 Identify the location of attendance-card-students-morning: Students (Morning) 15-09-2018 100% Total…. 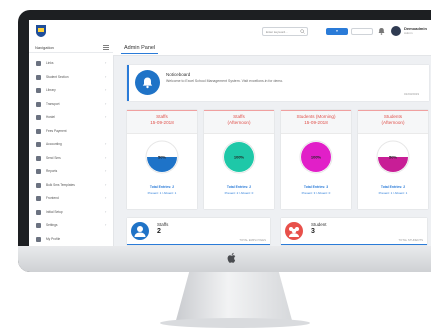
(316, 159).